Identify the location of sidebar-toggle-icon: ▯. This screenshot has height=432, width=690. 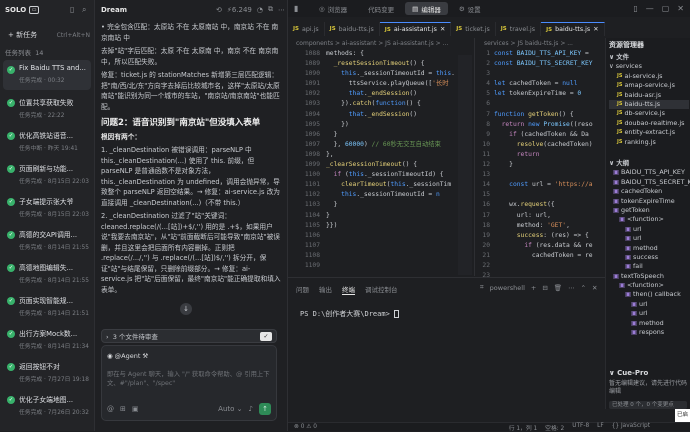
(72, 9).